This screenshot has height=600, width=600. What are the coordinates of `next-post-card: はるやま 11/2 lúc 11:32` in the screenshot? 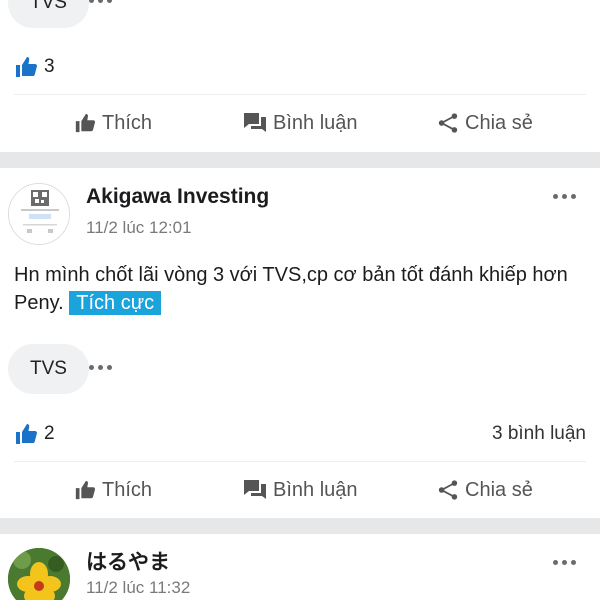 It's located at (300, 567).